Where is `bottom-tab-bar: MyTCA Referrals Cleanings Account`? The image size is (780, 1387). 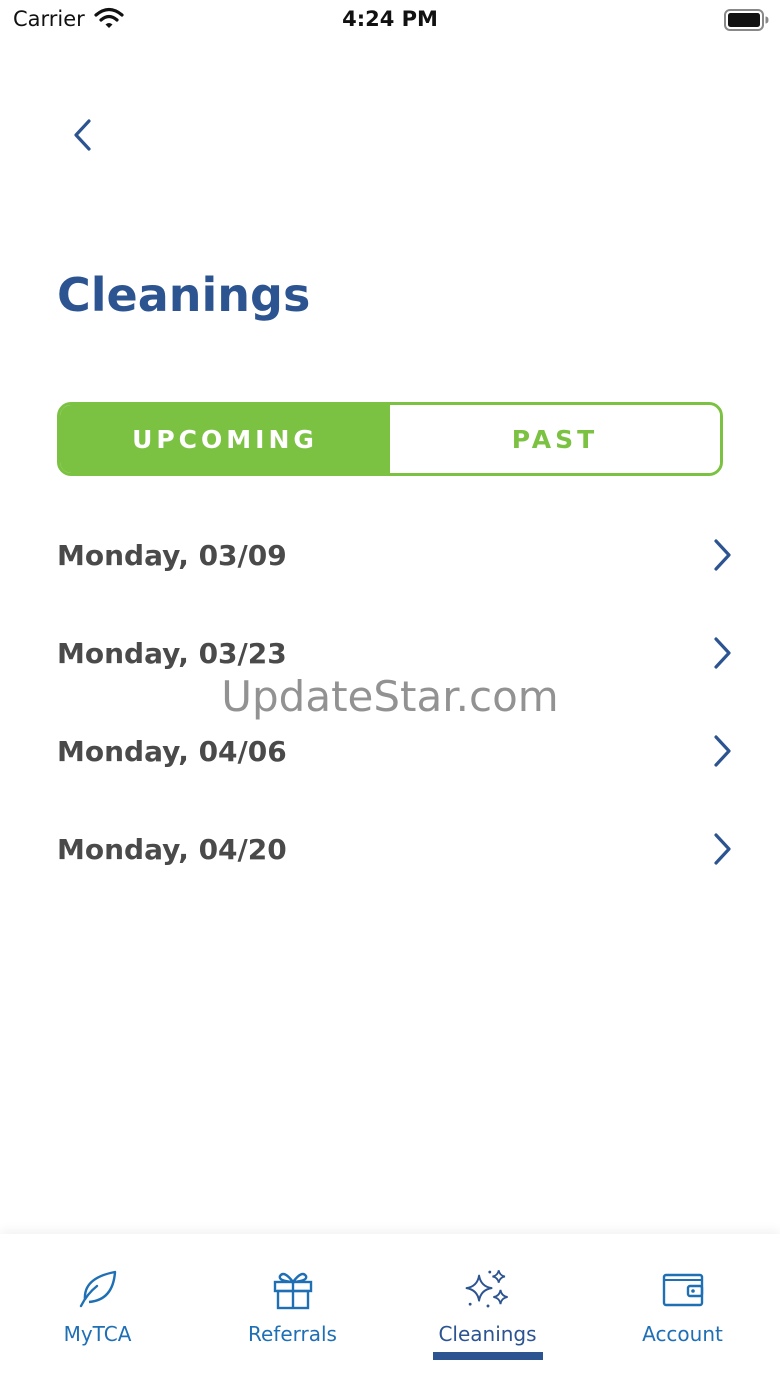 bottom-tab-bar: MyTCA Referrals Cleanings Account is located at coordinates (390, 1310).